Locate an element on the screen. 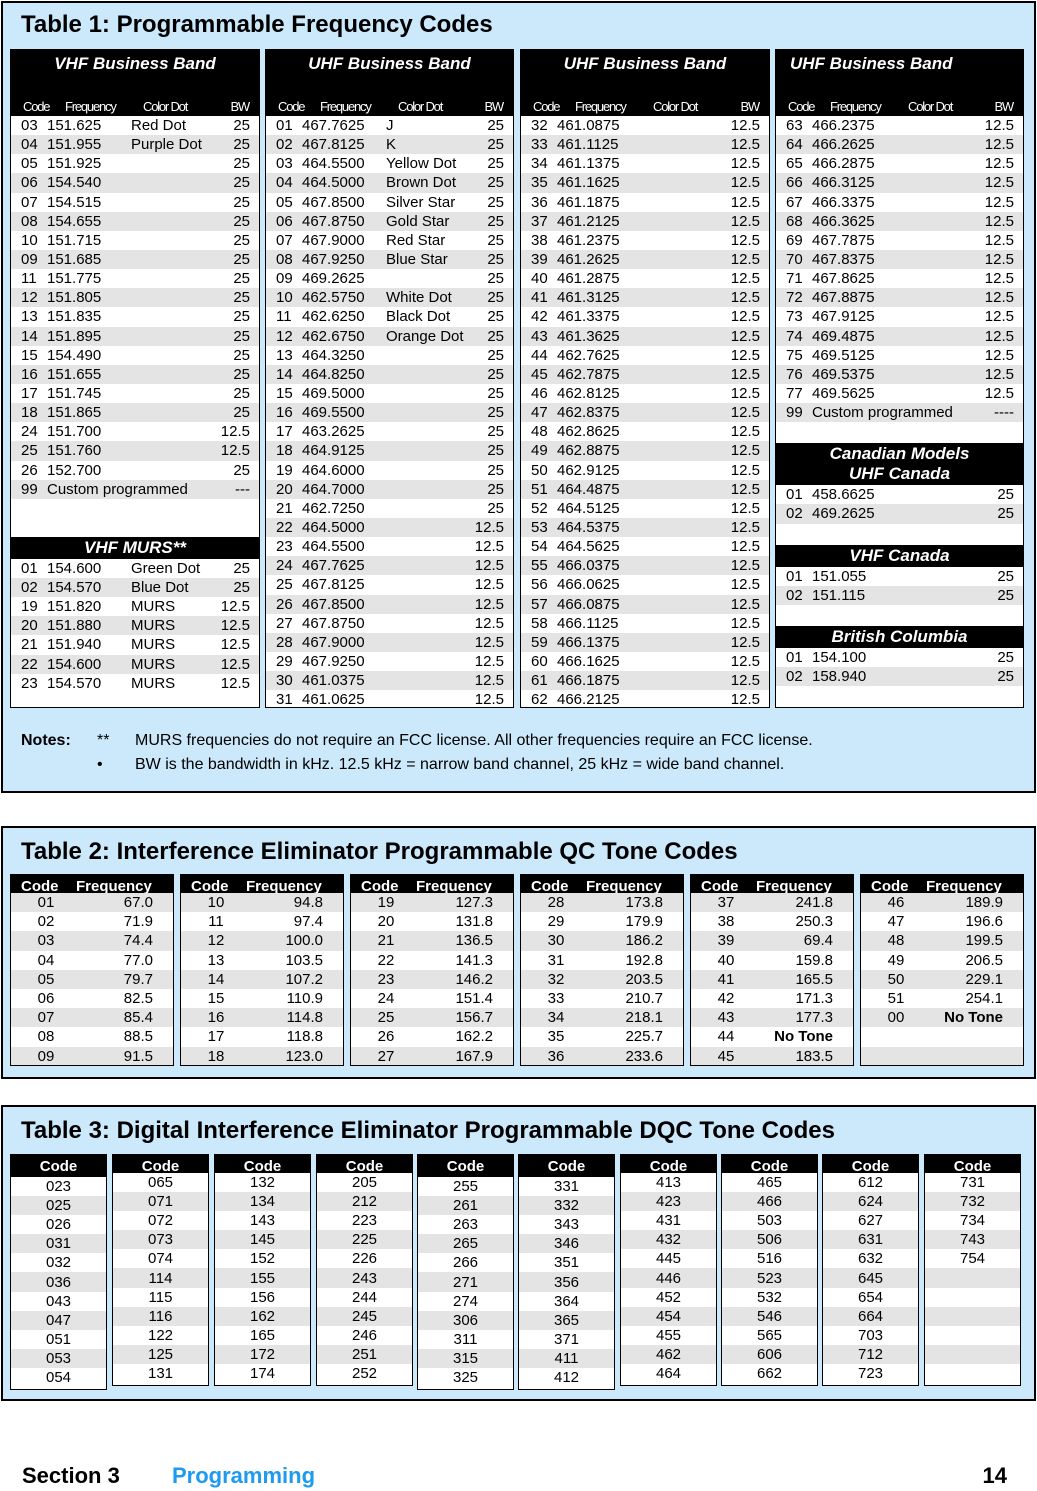 Image resolution: width=1037 pixels, height=1491 pixels. code-cell: 266 is located at coordinates (465, 1263).